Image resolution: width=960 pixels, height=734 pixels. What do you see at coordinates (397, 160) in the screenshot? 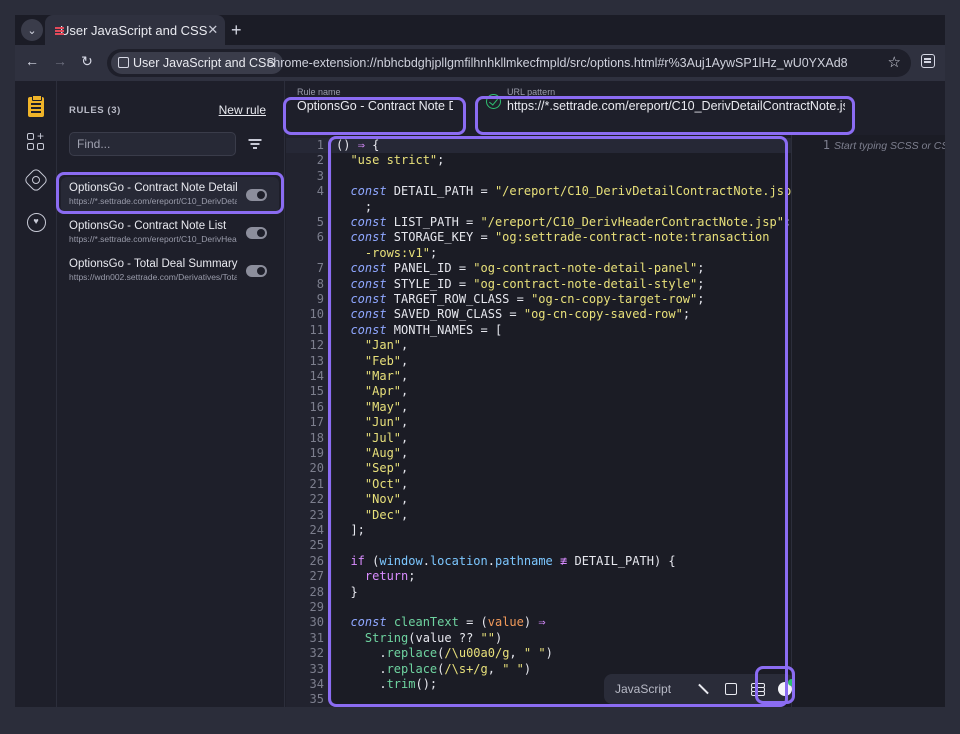
I see `code-text: "use strict";` at bounding box center [397, 160].